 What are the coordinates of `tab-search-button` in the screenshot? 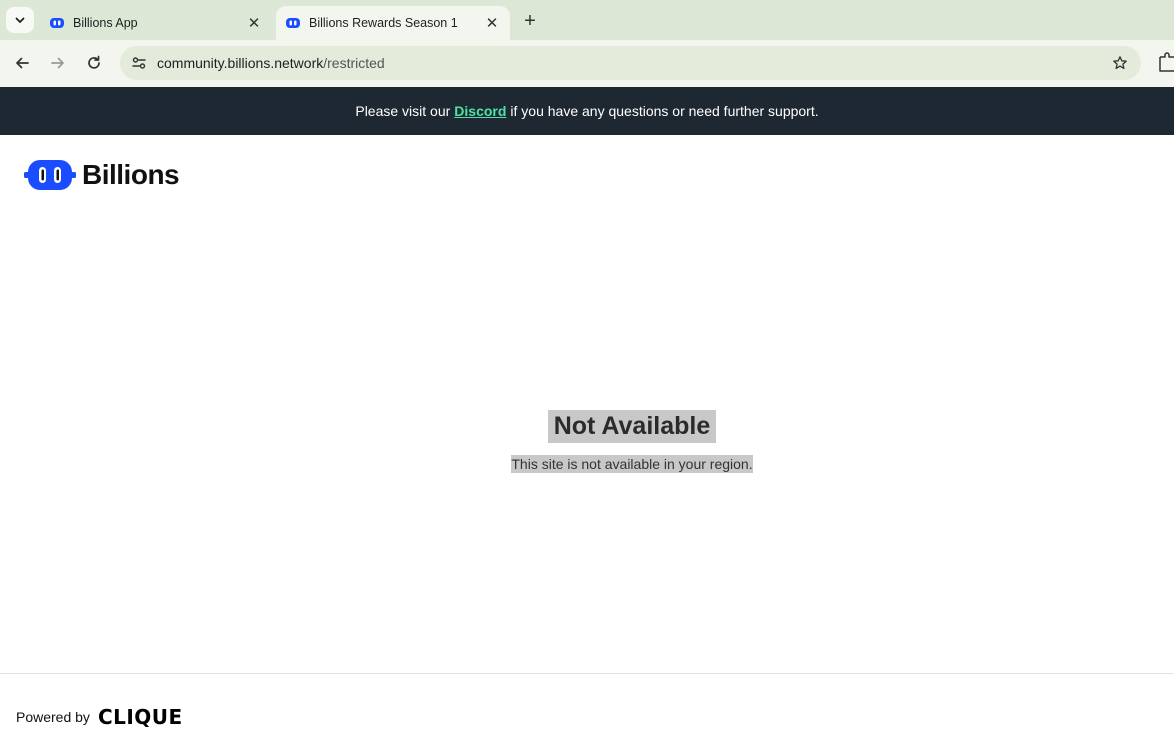 It's located at (20, 20).